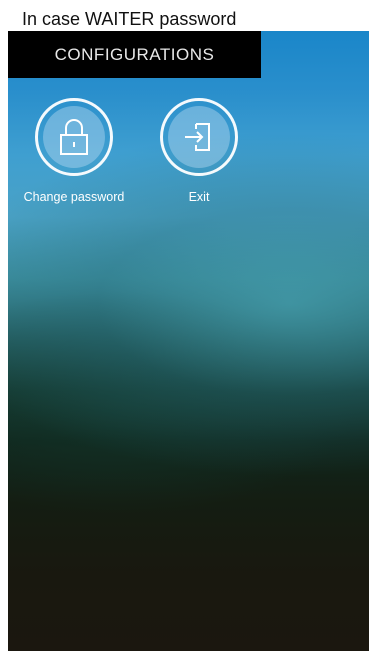 The image size is (377, 657). Describe the element at coordinates (199, 197) in the screenshot. I see `exit-label: Exit` at that location.